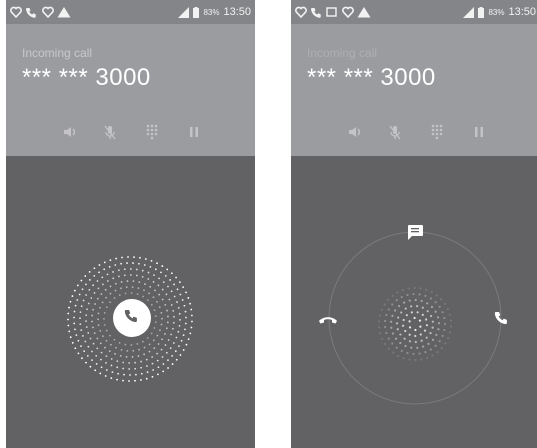 This screenshot has width=537, height=448. I want to click on image-icon, so click(331, 12).